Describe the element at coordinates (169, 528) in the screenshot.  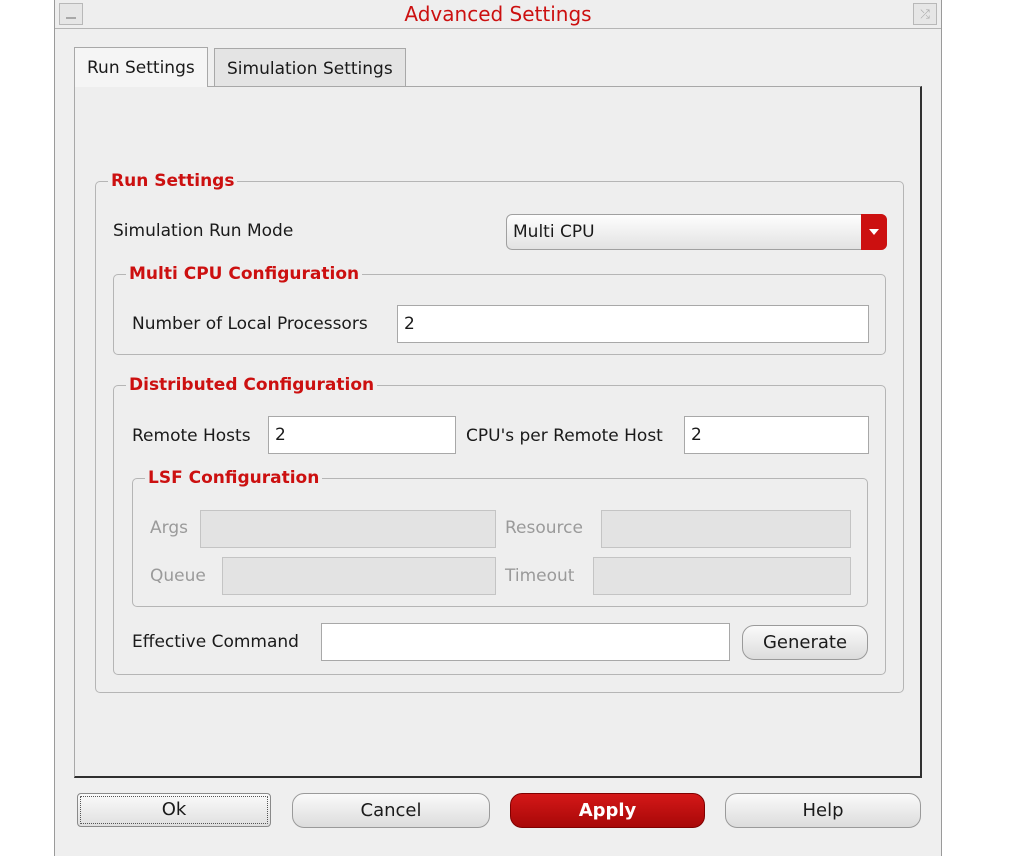
I see `lsf-args-label: Args` at that location.